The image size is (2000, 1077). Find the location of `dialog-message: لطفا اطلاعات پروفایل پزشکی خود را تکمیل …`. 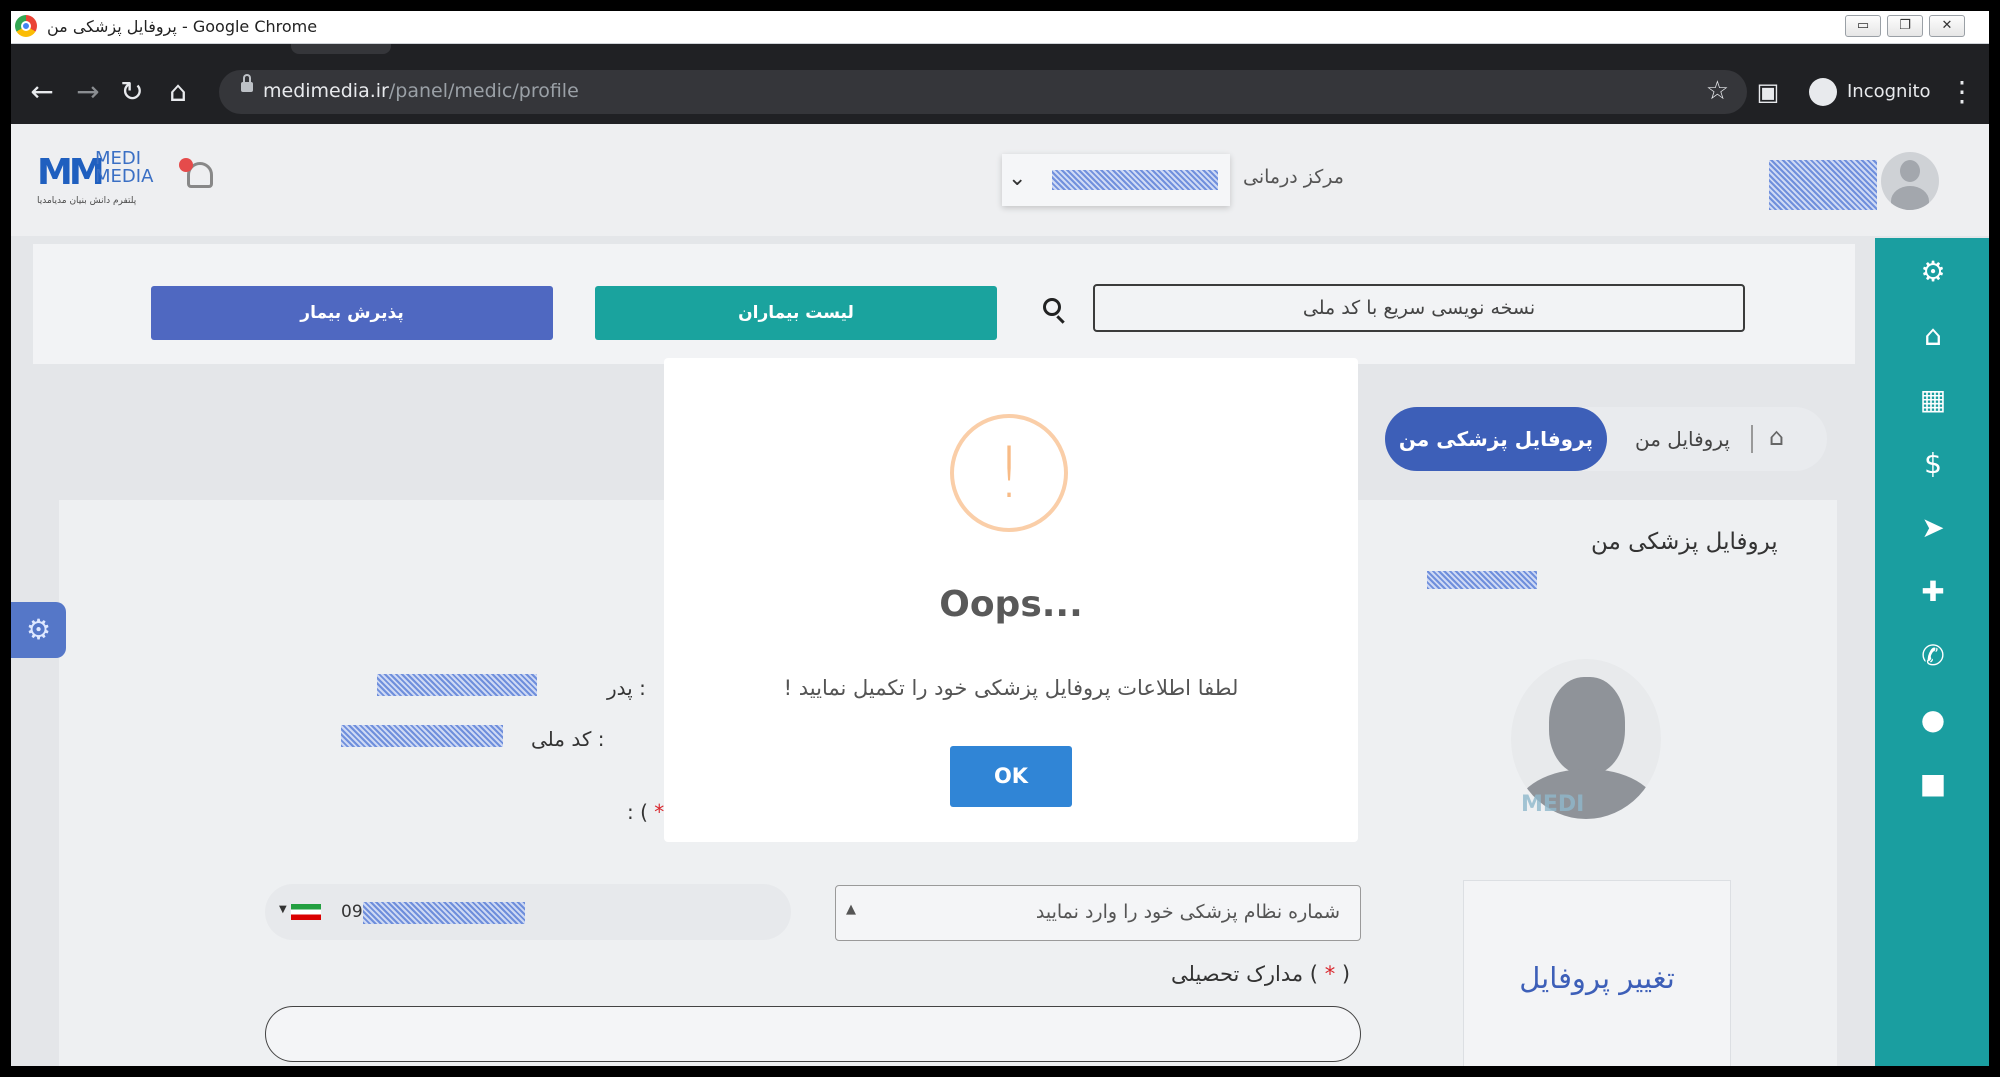

dialog-message: لطفا اطلاعات پروفایل پزشکی خود را تکمیل … is located at coordinates (1011, 688).